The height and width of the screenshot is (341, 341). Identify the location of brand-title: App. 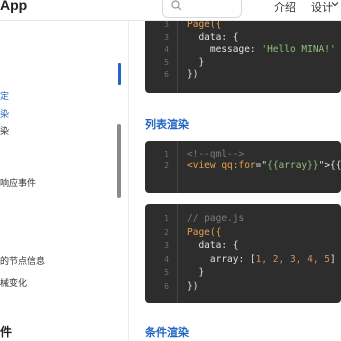
(13, 6).